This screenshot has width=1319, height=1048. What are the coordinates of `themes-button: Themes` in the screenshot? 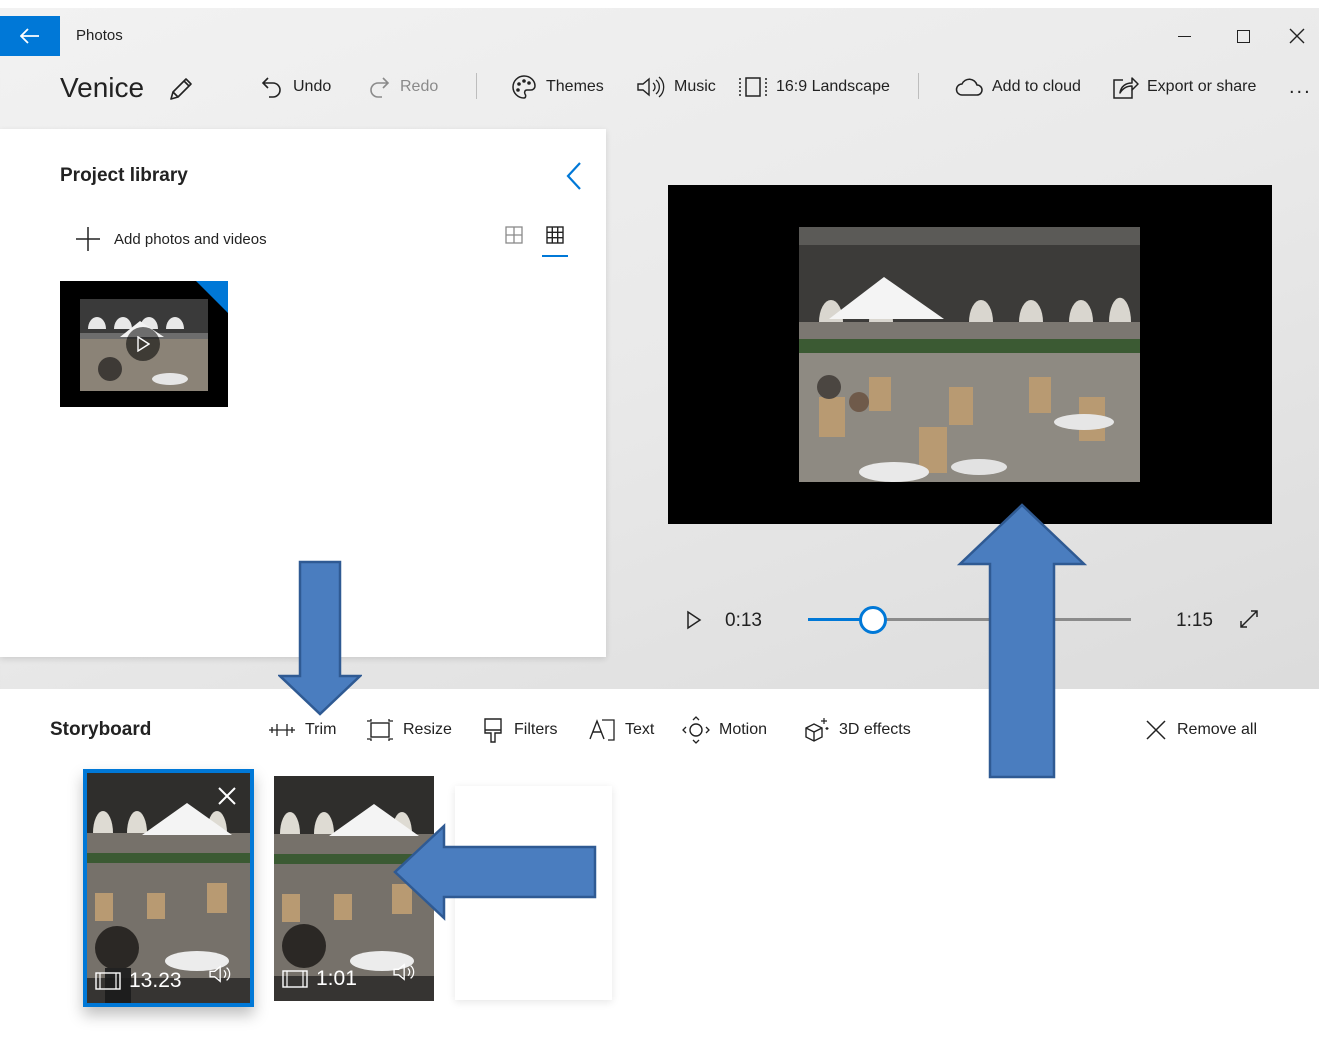 It's located at (557, 87).